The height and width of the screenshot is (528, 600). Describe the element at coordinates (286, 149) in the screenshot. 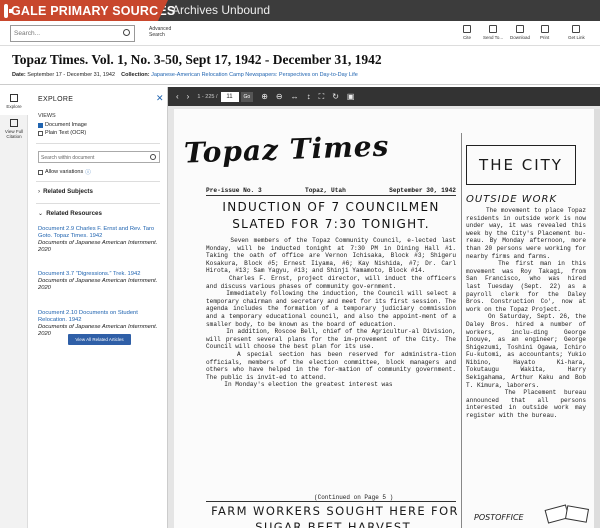

I see `newspaper-masthead: Topaz Times` at that location.